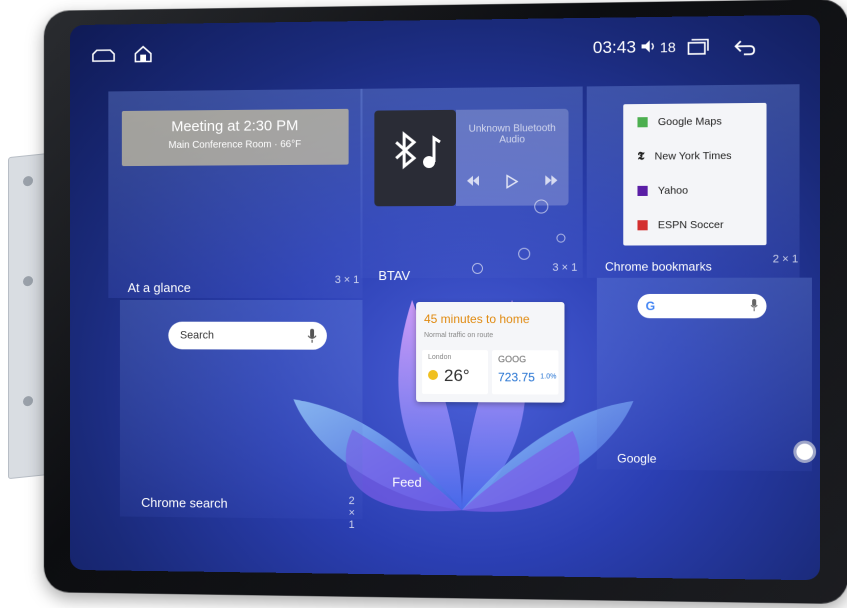 The width and height of the screenshot is (847, 608). Describe the element at coordinates (512, 134) in the screenshot. I see `media-title: Unknown Bluetooth Audio` at that location.